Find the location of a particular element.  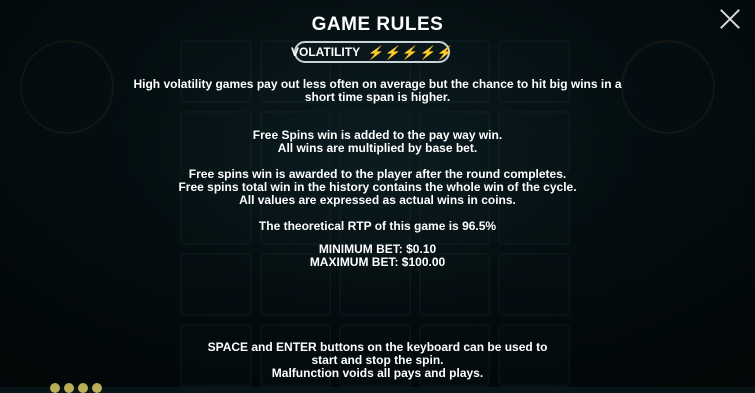

volatility-badge: VOLATILITY ⚡ ⚡ ⚡ ⚡ ⚡ is located at coordinates (372, 52).